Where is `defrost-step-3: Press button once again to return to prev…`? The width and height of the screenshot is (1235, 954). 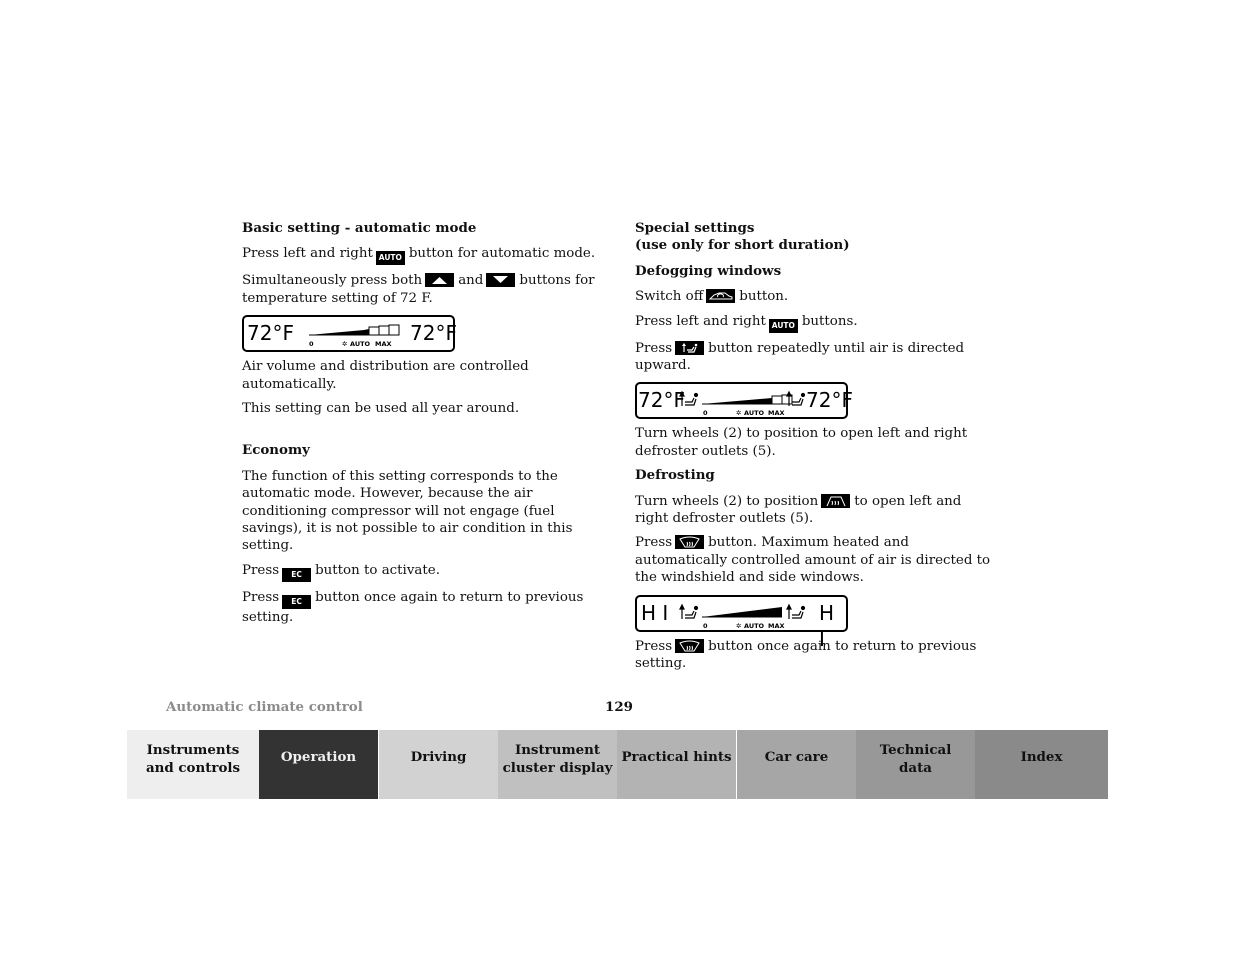
defrost-step-3: Press button once again to return to prev… is located at coordinates (806, 655).